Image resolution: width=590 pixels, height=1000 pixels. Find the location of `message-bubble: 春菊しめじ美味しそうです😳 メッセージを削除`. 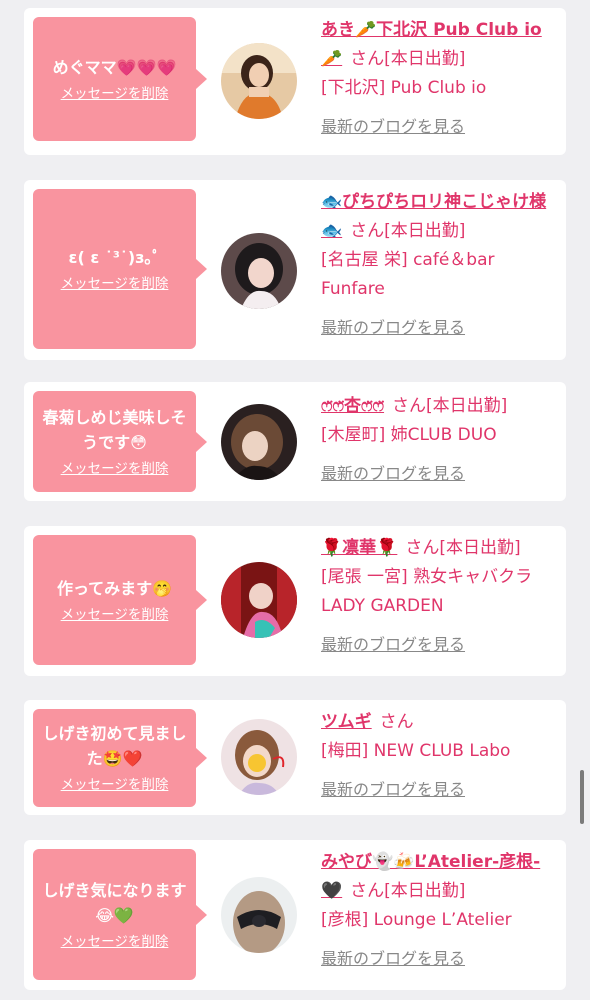

message-bubble: 春菊しめじ美味しそうです😳 メッセージを削除 is located at coordinates (120, 441).